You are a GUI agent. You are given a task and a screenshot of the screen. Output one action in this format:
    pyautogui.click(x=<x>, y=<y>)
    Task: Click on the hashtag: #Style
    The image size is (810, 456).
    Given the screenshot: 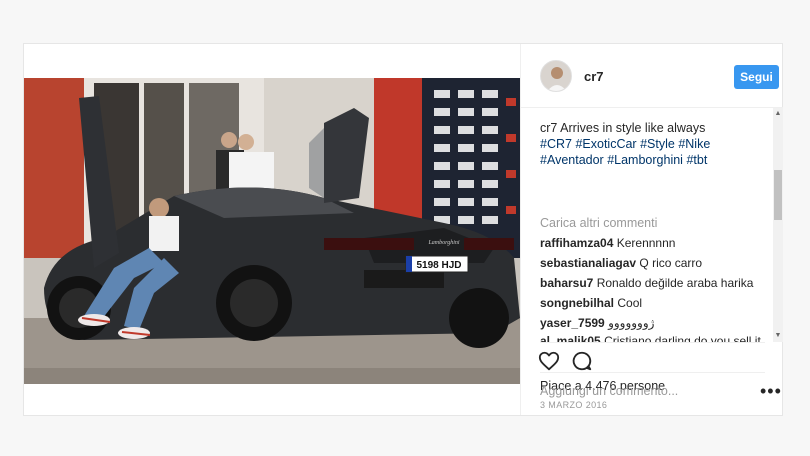 What is the action you would take?
    pyautogui.click(x=657, y=144)
    